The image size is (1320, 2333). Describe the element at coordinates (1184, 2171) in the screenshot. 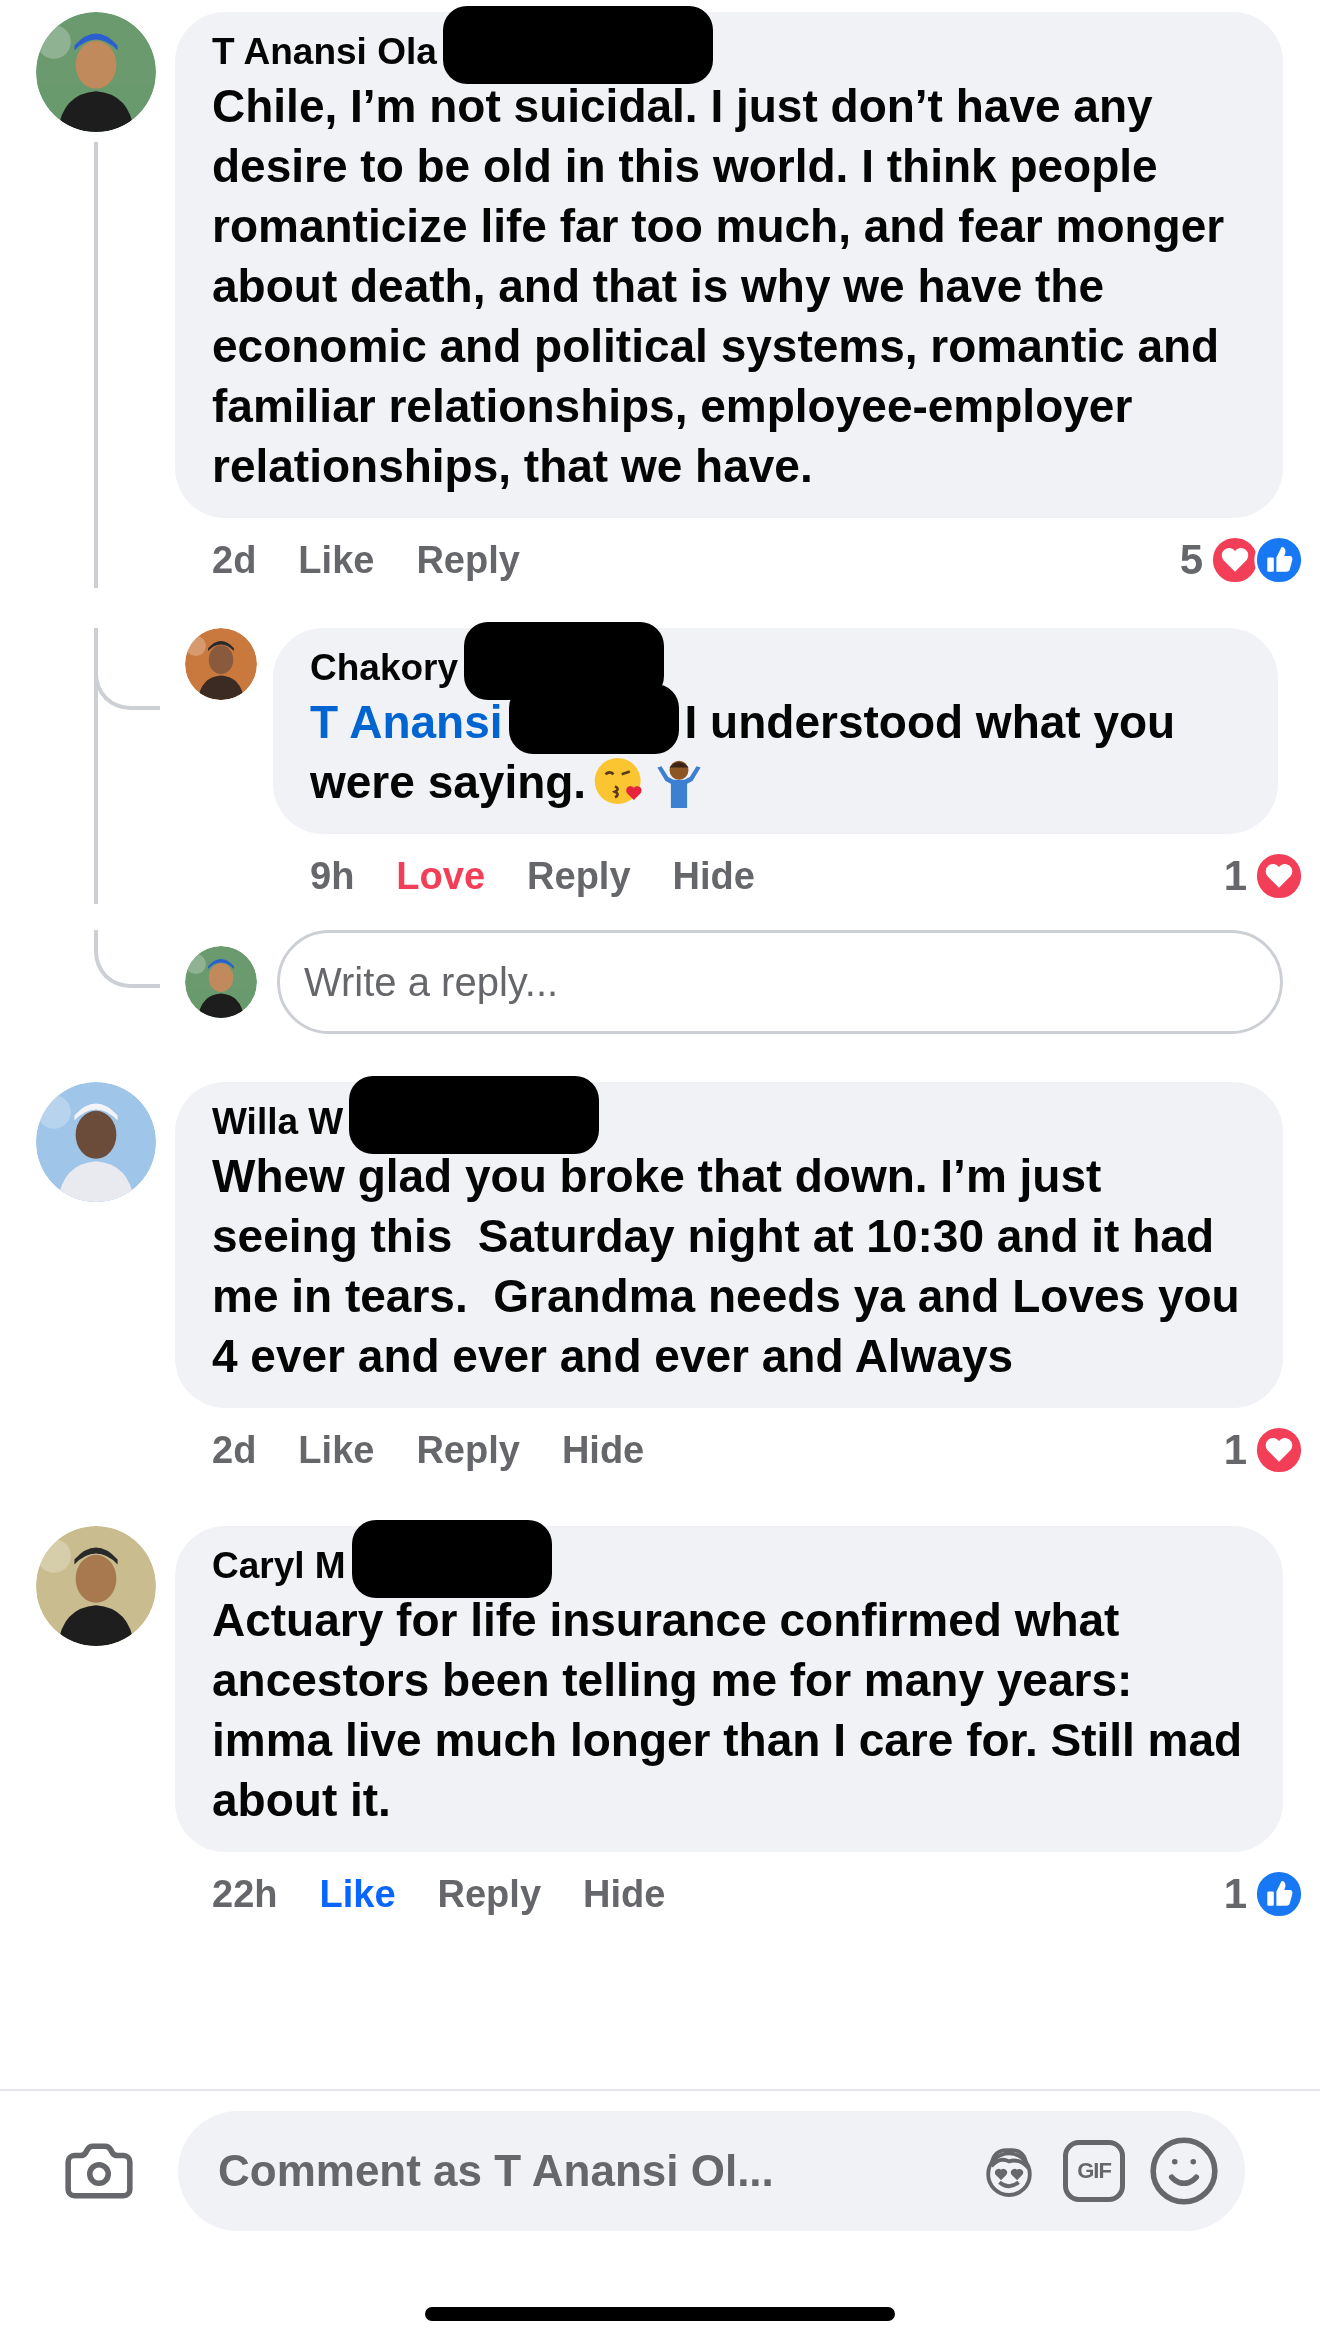

I see `smiley-icon` at that location.